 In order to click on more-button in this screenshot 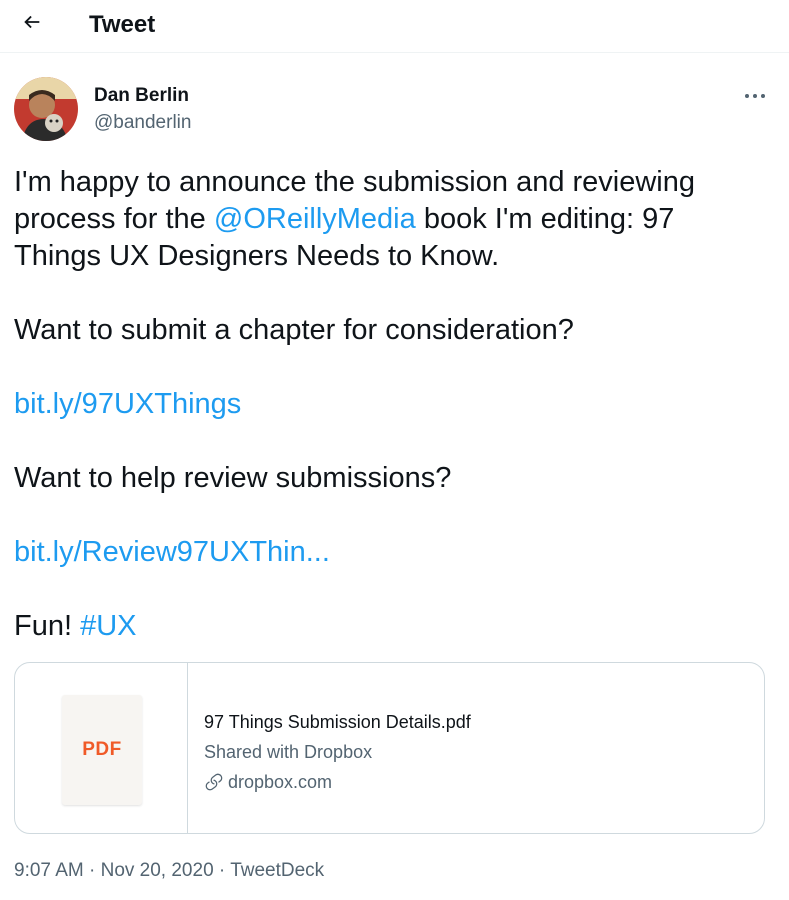, I will do `click(755, 95)`.